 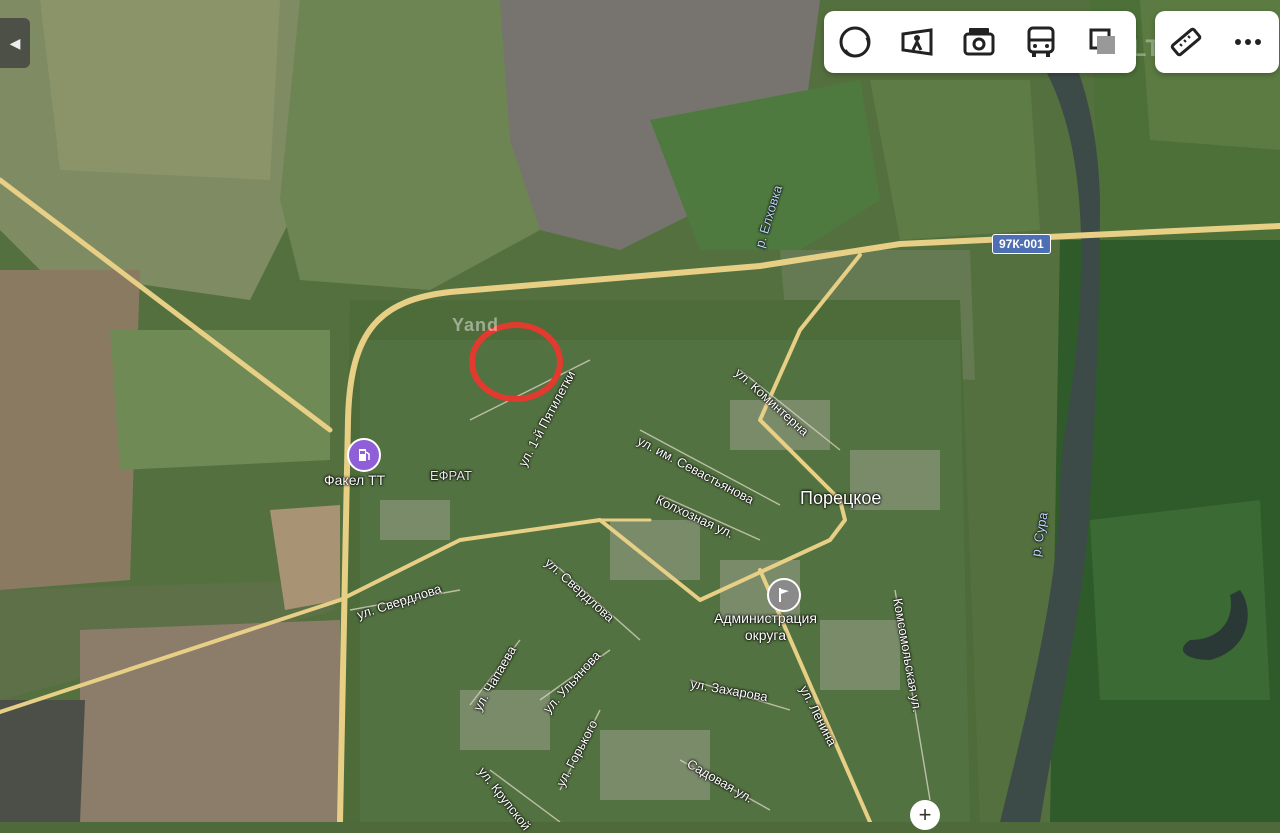 I want to click on administration-icon, so click(x=784, y=595).